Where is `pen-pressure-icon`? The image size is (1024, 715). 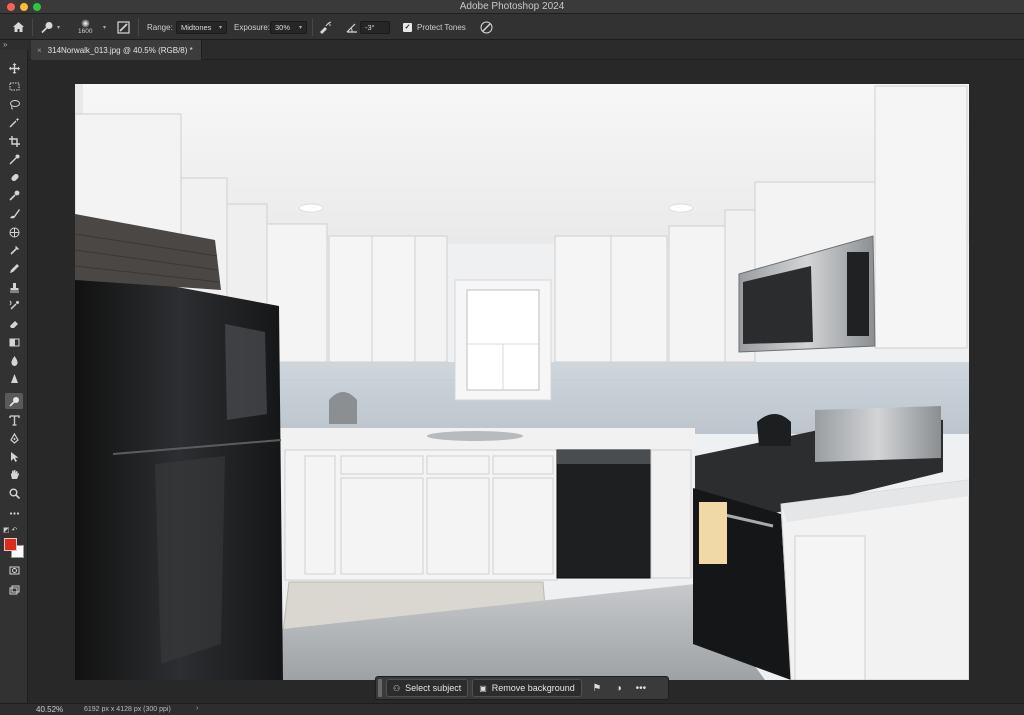
pen-pressure-icon is located at coordinates (486, 27).